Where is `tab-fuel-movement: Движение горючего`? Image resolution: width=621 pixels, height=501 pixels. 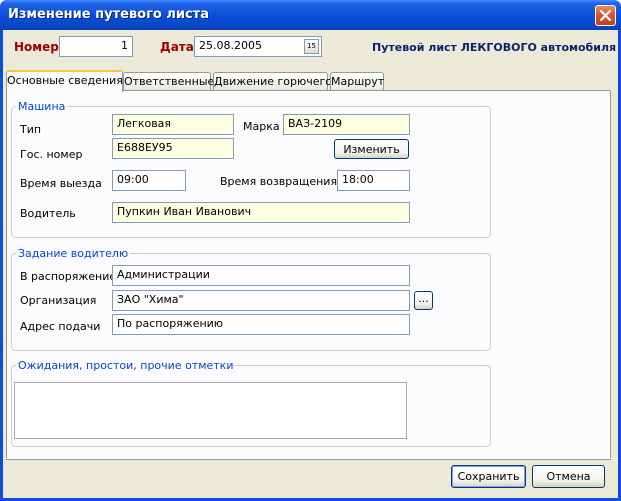 tab-fuel-movement: Движение горючего is located at coordinates (272, 81).